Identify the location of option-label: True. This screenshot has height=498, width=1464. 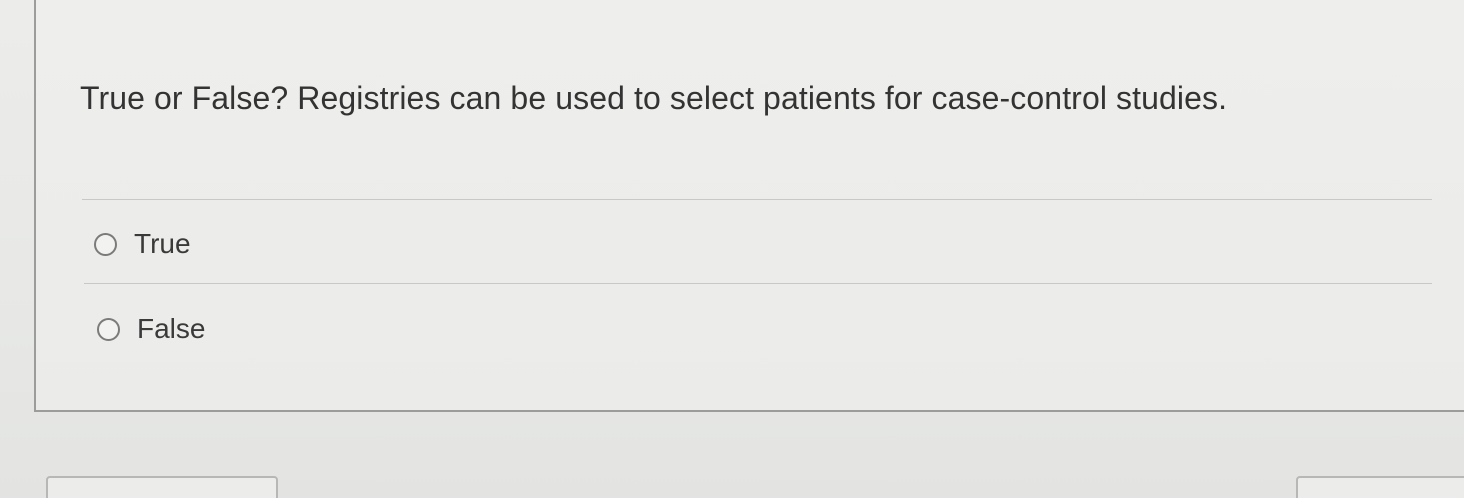
(162, 243).